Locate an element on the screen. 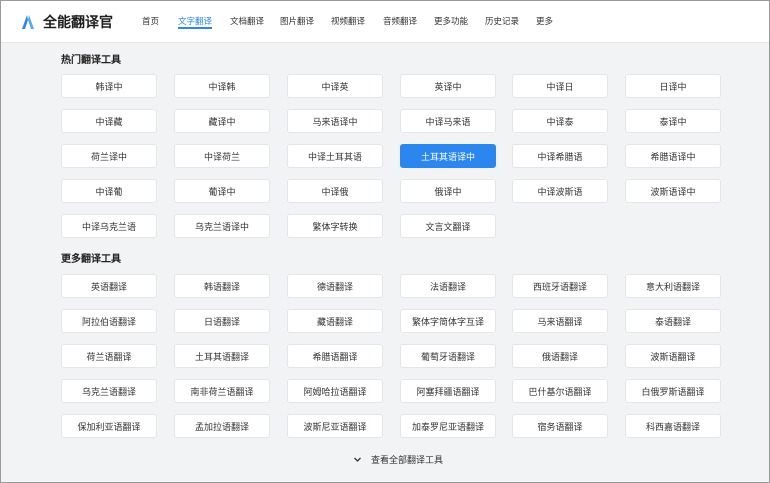 The width and height of the screenshot is (770, 483). more-tools-title: 更多翻译工具 is located at coordinates (91, 259).